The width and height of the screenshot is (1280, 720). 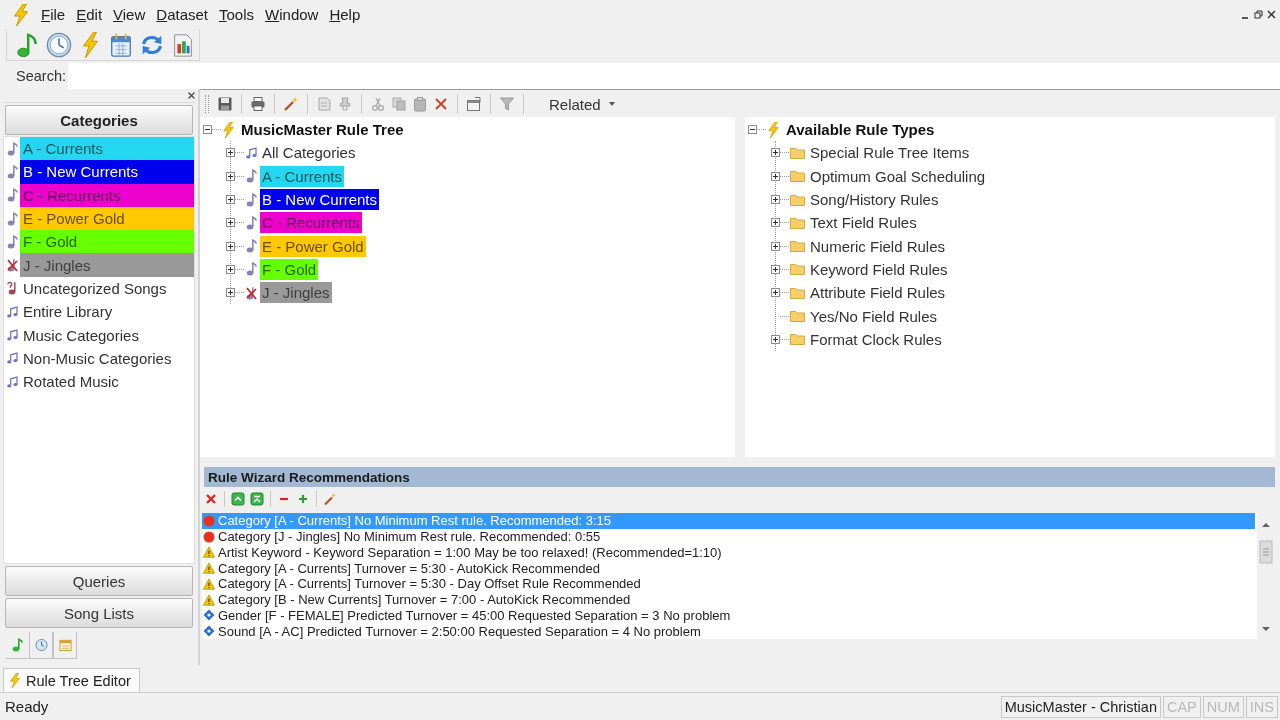 I want to click on window-icon, so click(x=474, y=104).